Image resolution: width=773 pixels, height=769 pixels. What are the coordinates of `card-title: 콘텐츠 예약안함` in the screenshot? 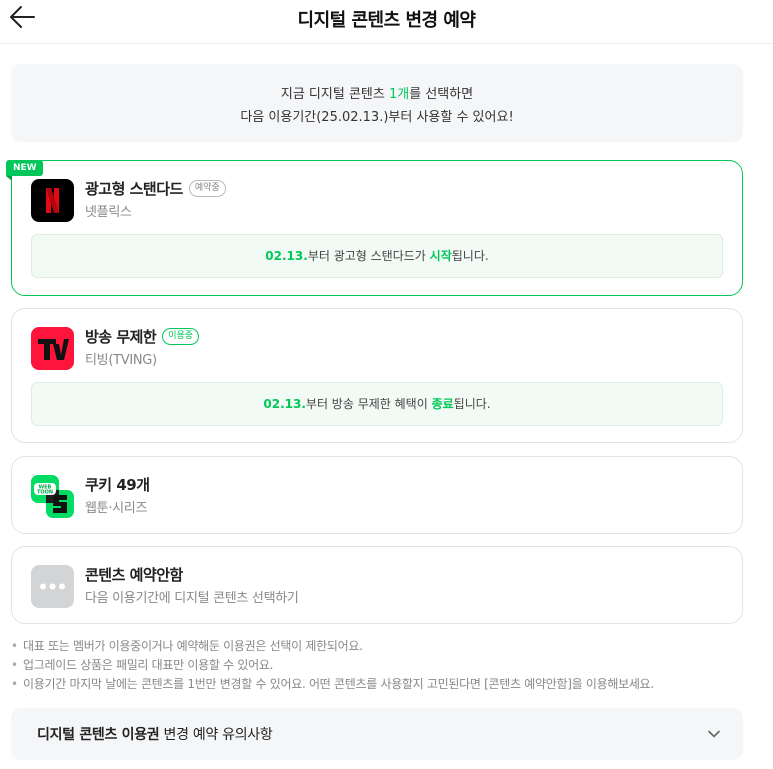 It's located at (134, 575).